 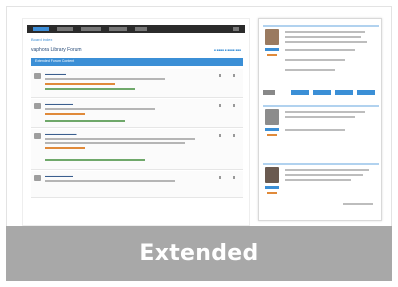 I want to click on preview-navbar, so click(x=136, y=29).